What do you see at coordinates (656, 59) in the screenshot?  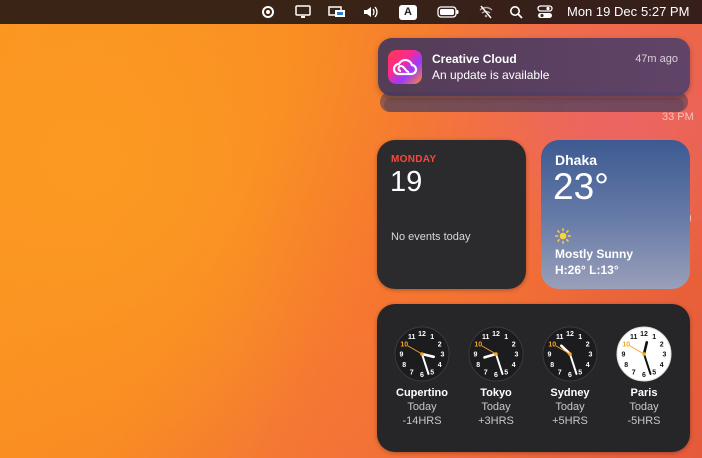 I see `notification-time: 47m ago` at bounding box center [656, 59].